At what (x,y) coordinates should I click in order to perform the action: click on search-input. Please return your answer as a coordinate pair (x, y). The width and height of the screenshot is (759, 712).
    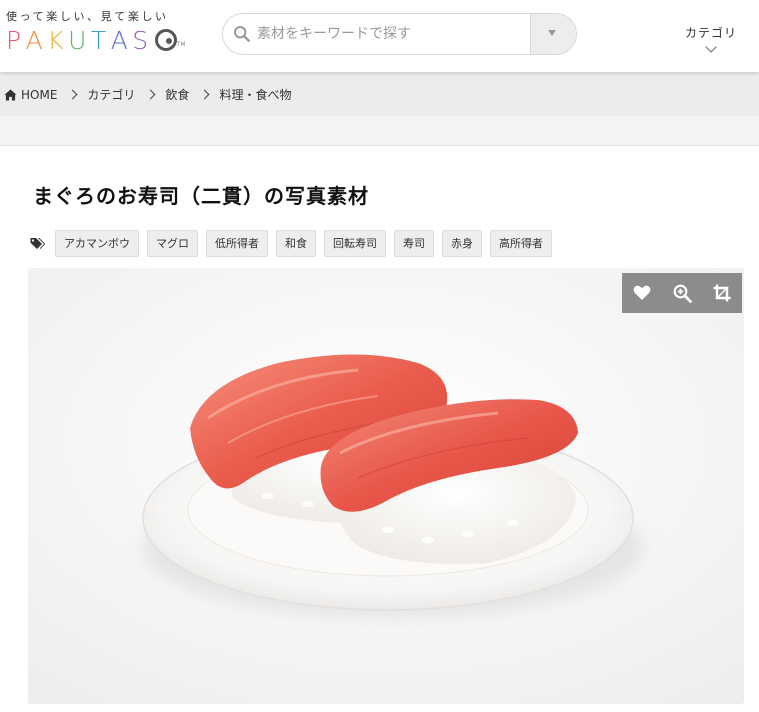
    Looking at the image, I should click on (392, 34).